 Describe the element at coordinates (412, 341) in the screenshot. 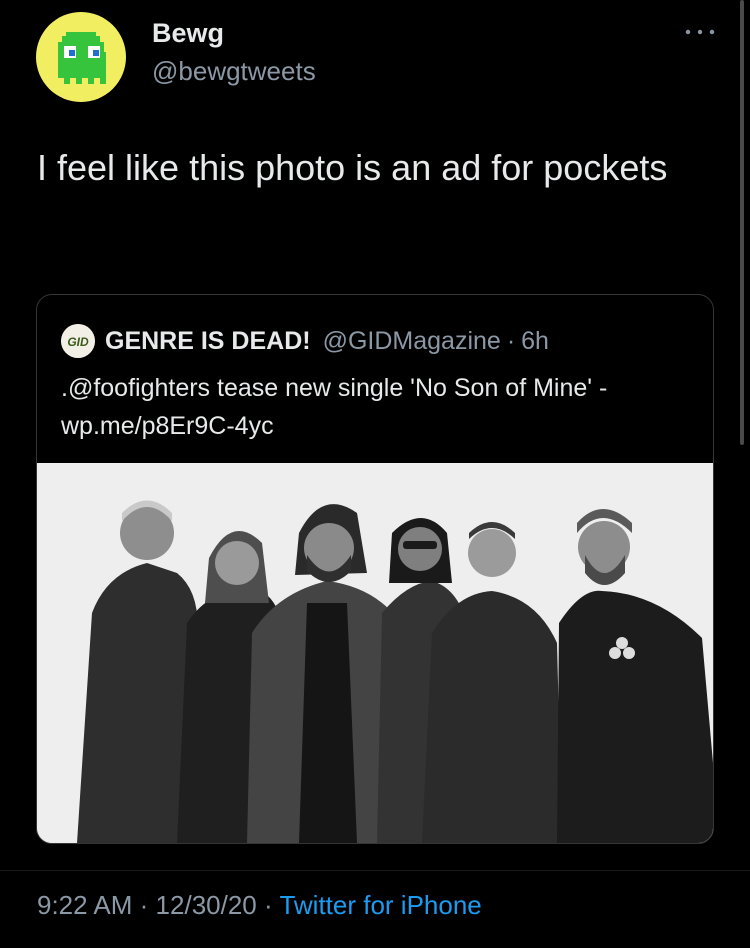

I see `quoted-tweet-handle: @GIDMagazine` at that location.